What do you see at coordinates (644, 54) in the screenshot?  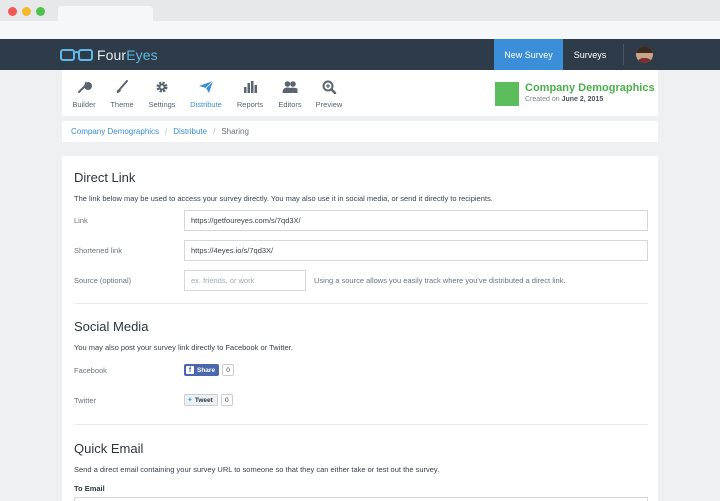 I see `user-avatar` at bounding box center [644, 54].